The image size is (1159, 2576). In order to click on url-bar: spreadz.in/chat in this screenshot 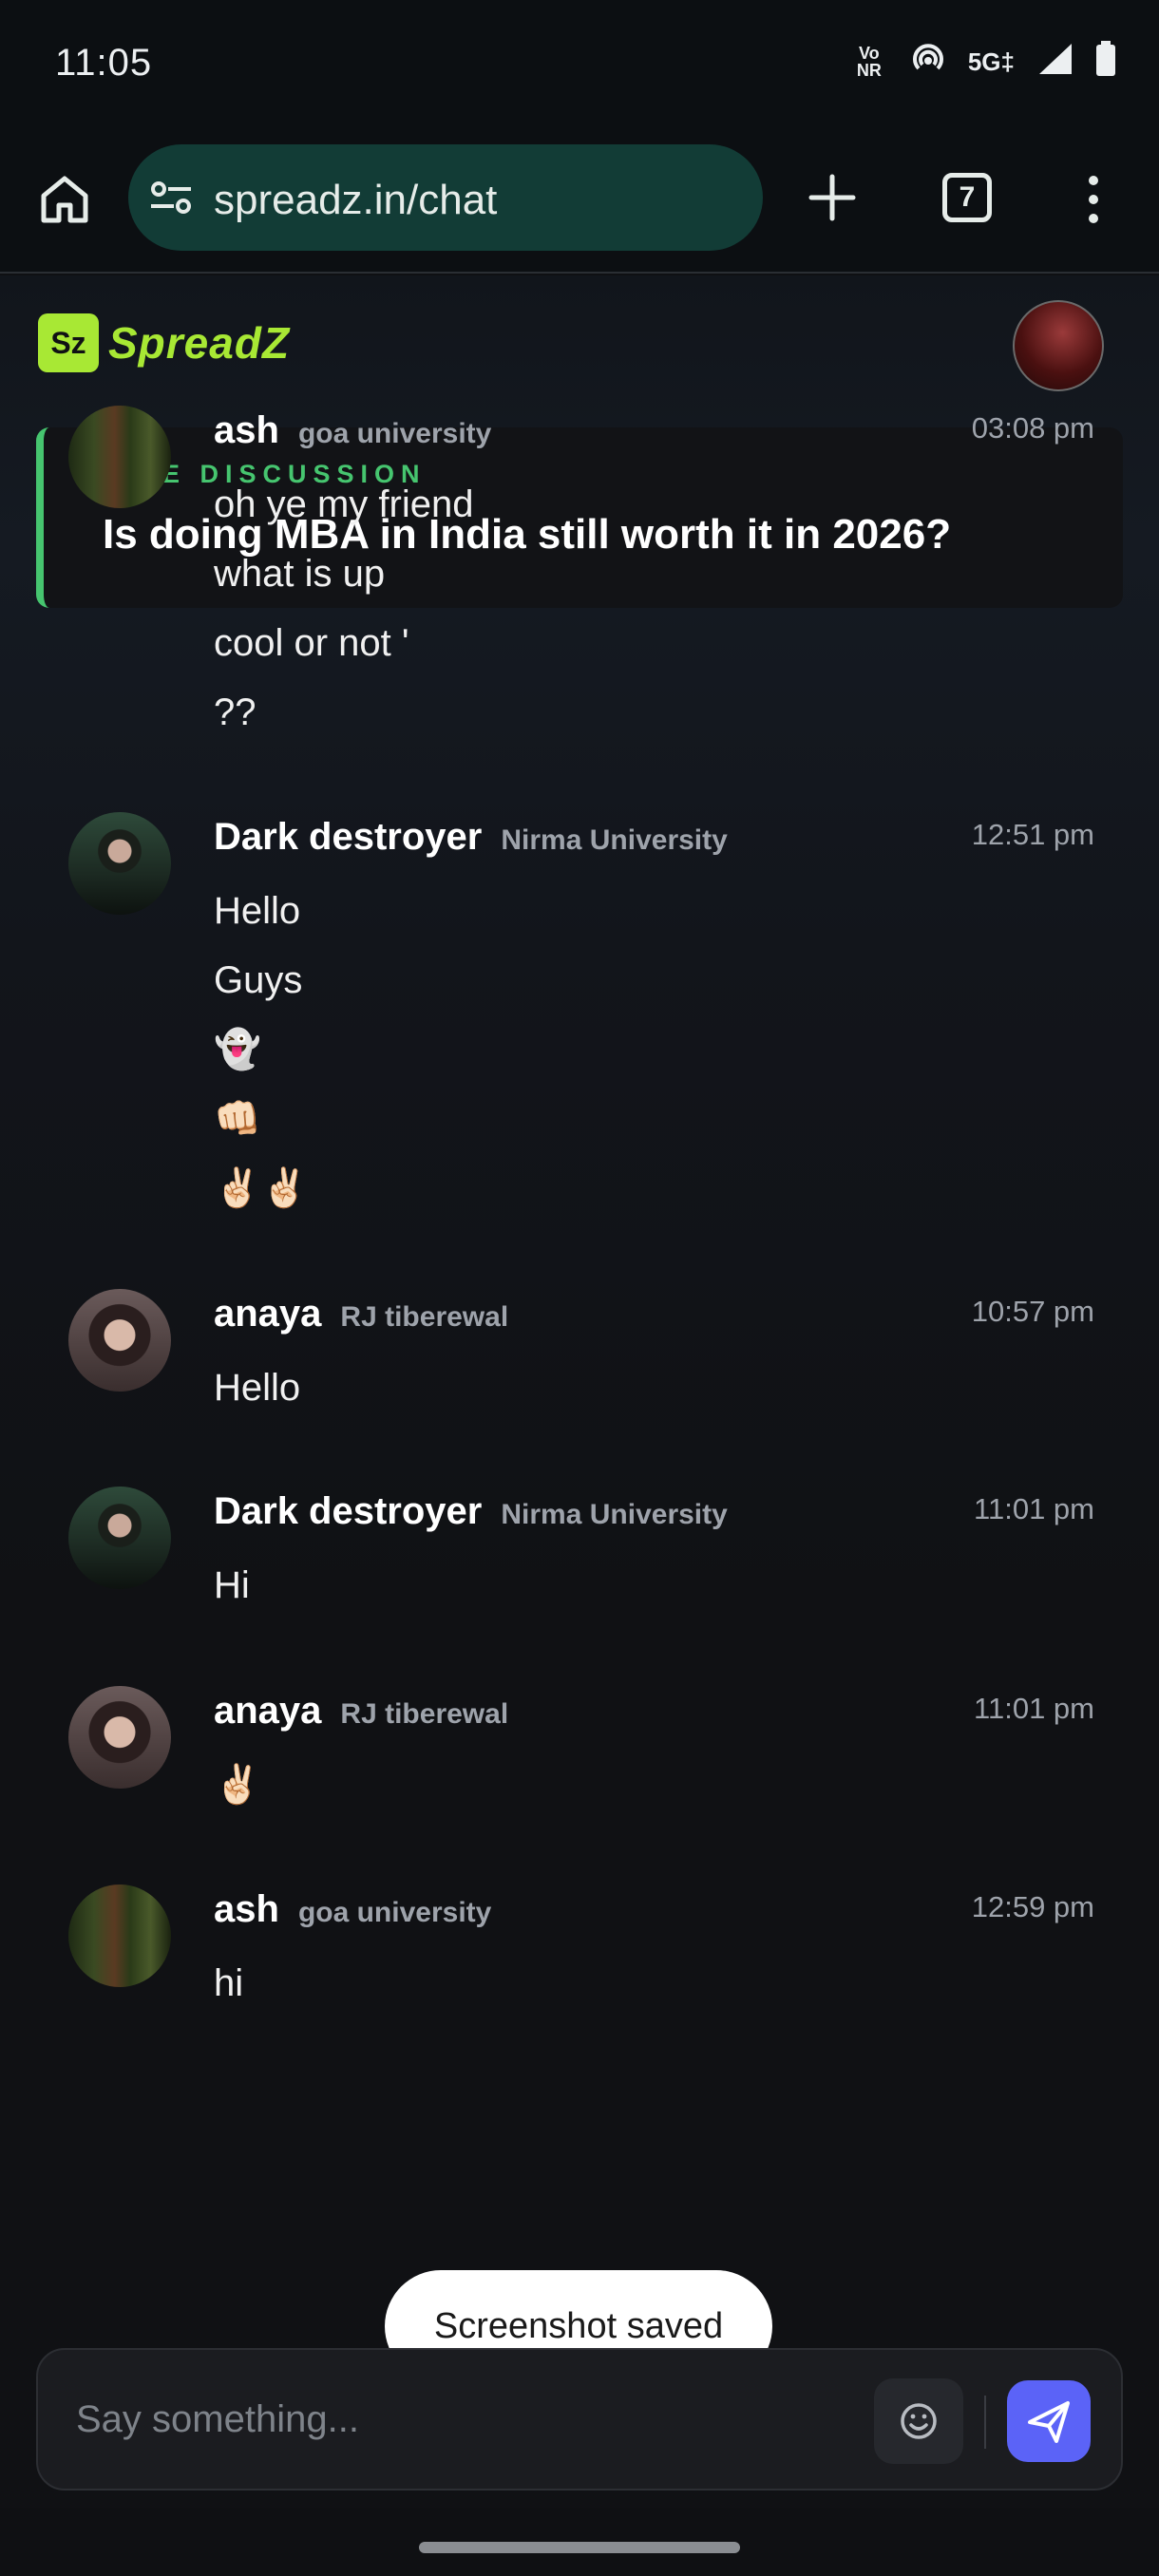, I will do `click(445, 197)`.